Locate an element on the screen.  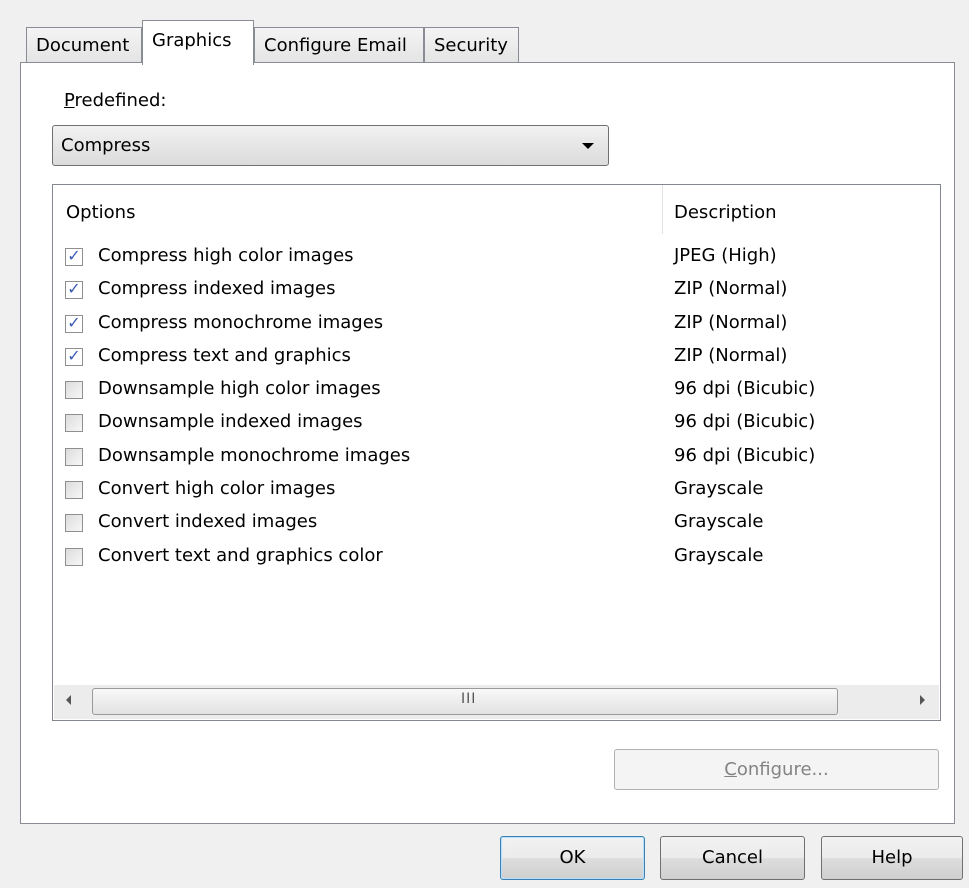
help-button-label: Help is located at coordinates (892, 857).